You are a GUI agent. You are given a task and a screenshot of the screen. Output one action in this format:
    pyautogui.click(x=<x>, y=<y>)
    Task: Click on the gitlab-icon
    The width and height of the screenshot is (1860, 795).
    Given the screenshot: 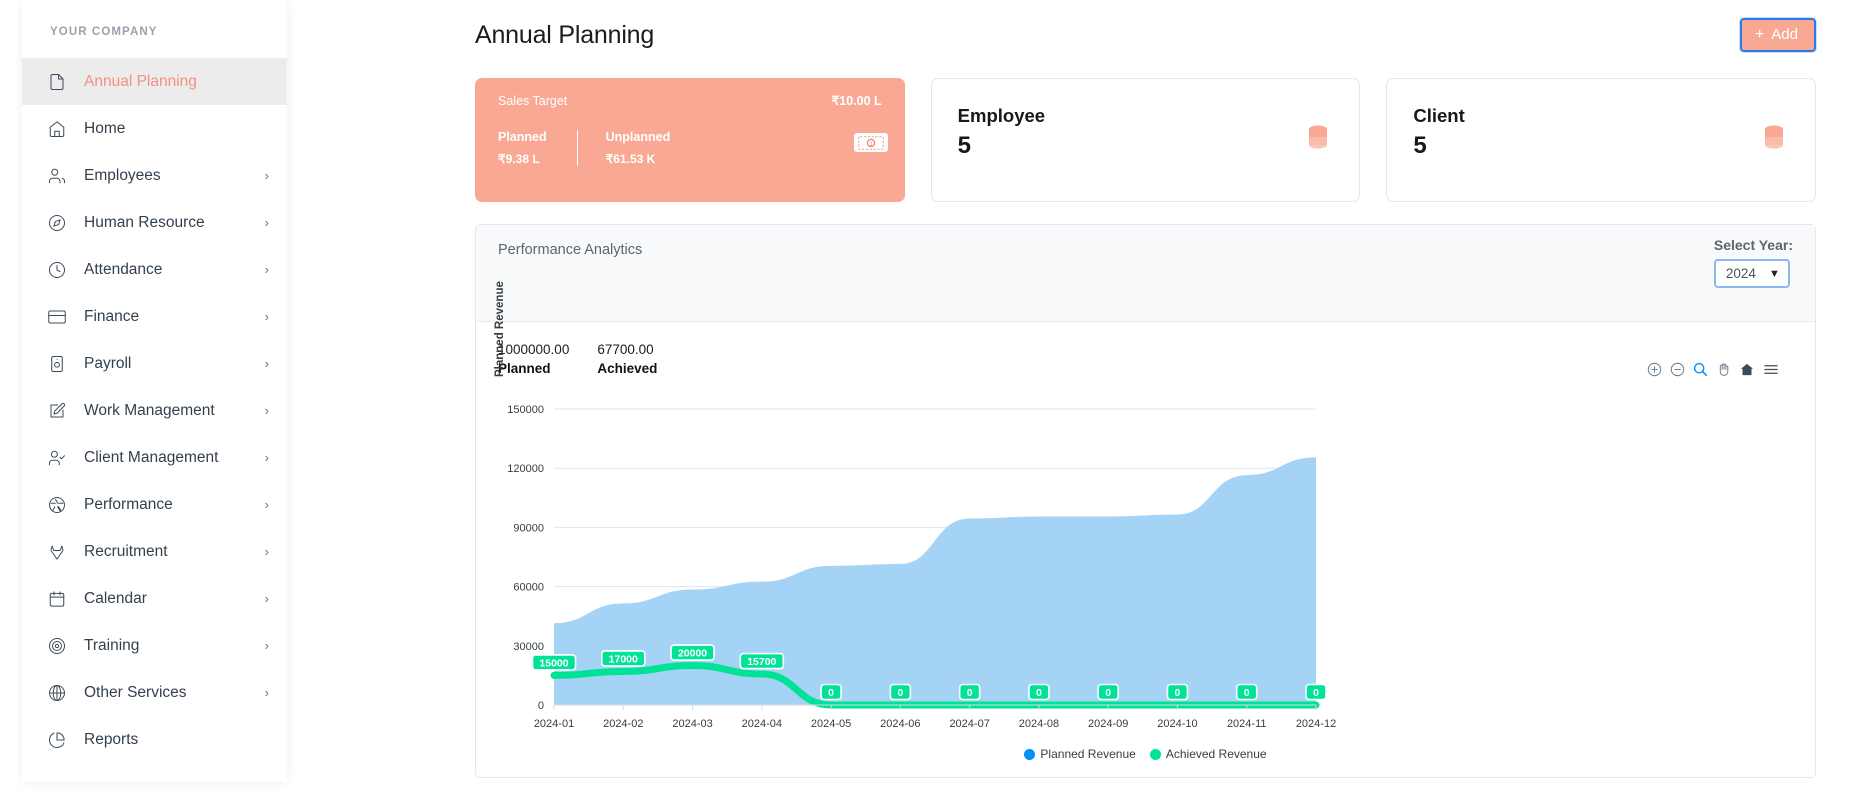 What is the action you would take?
    pyautogui.click(x=61, y=552)
    